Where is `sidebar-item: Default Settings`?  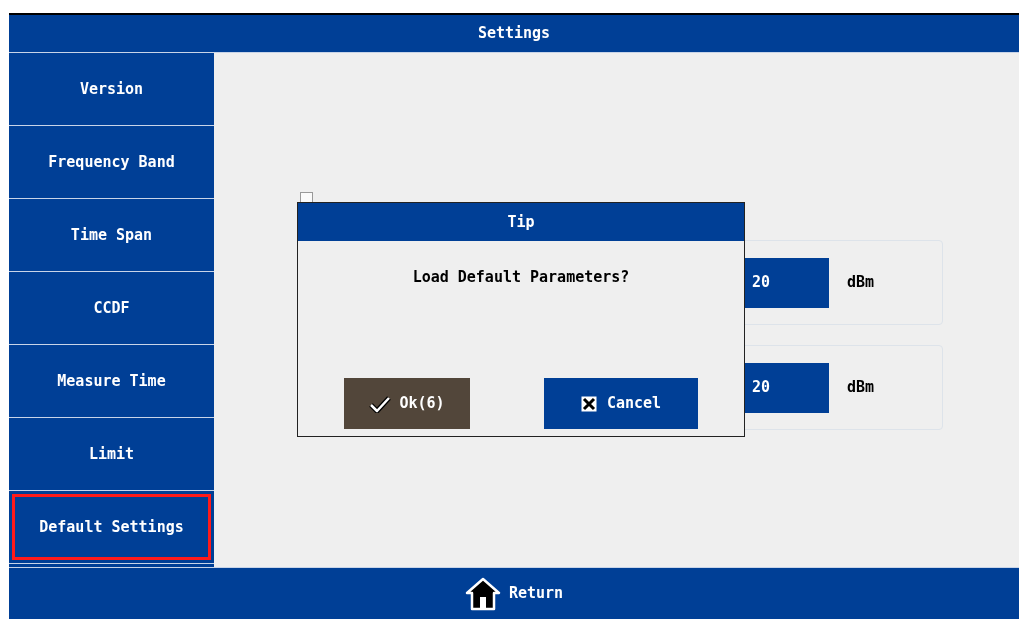
sidebar-item: Default Settings is located at coordinates (111, 527).